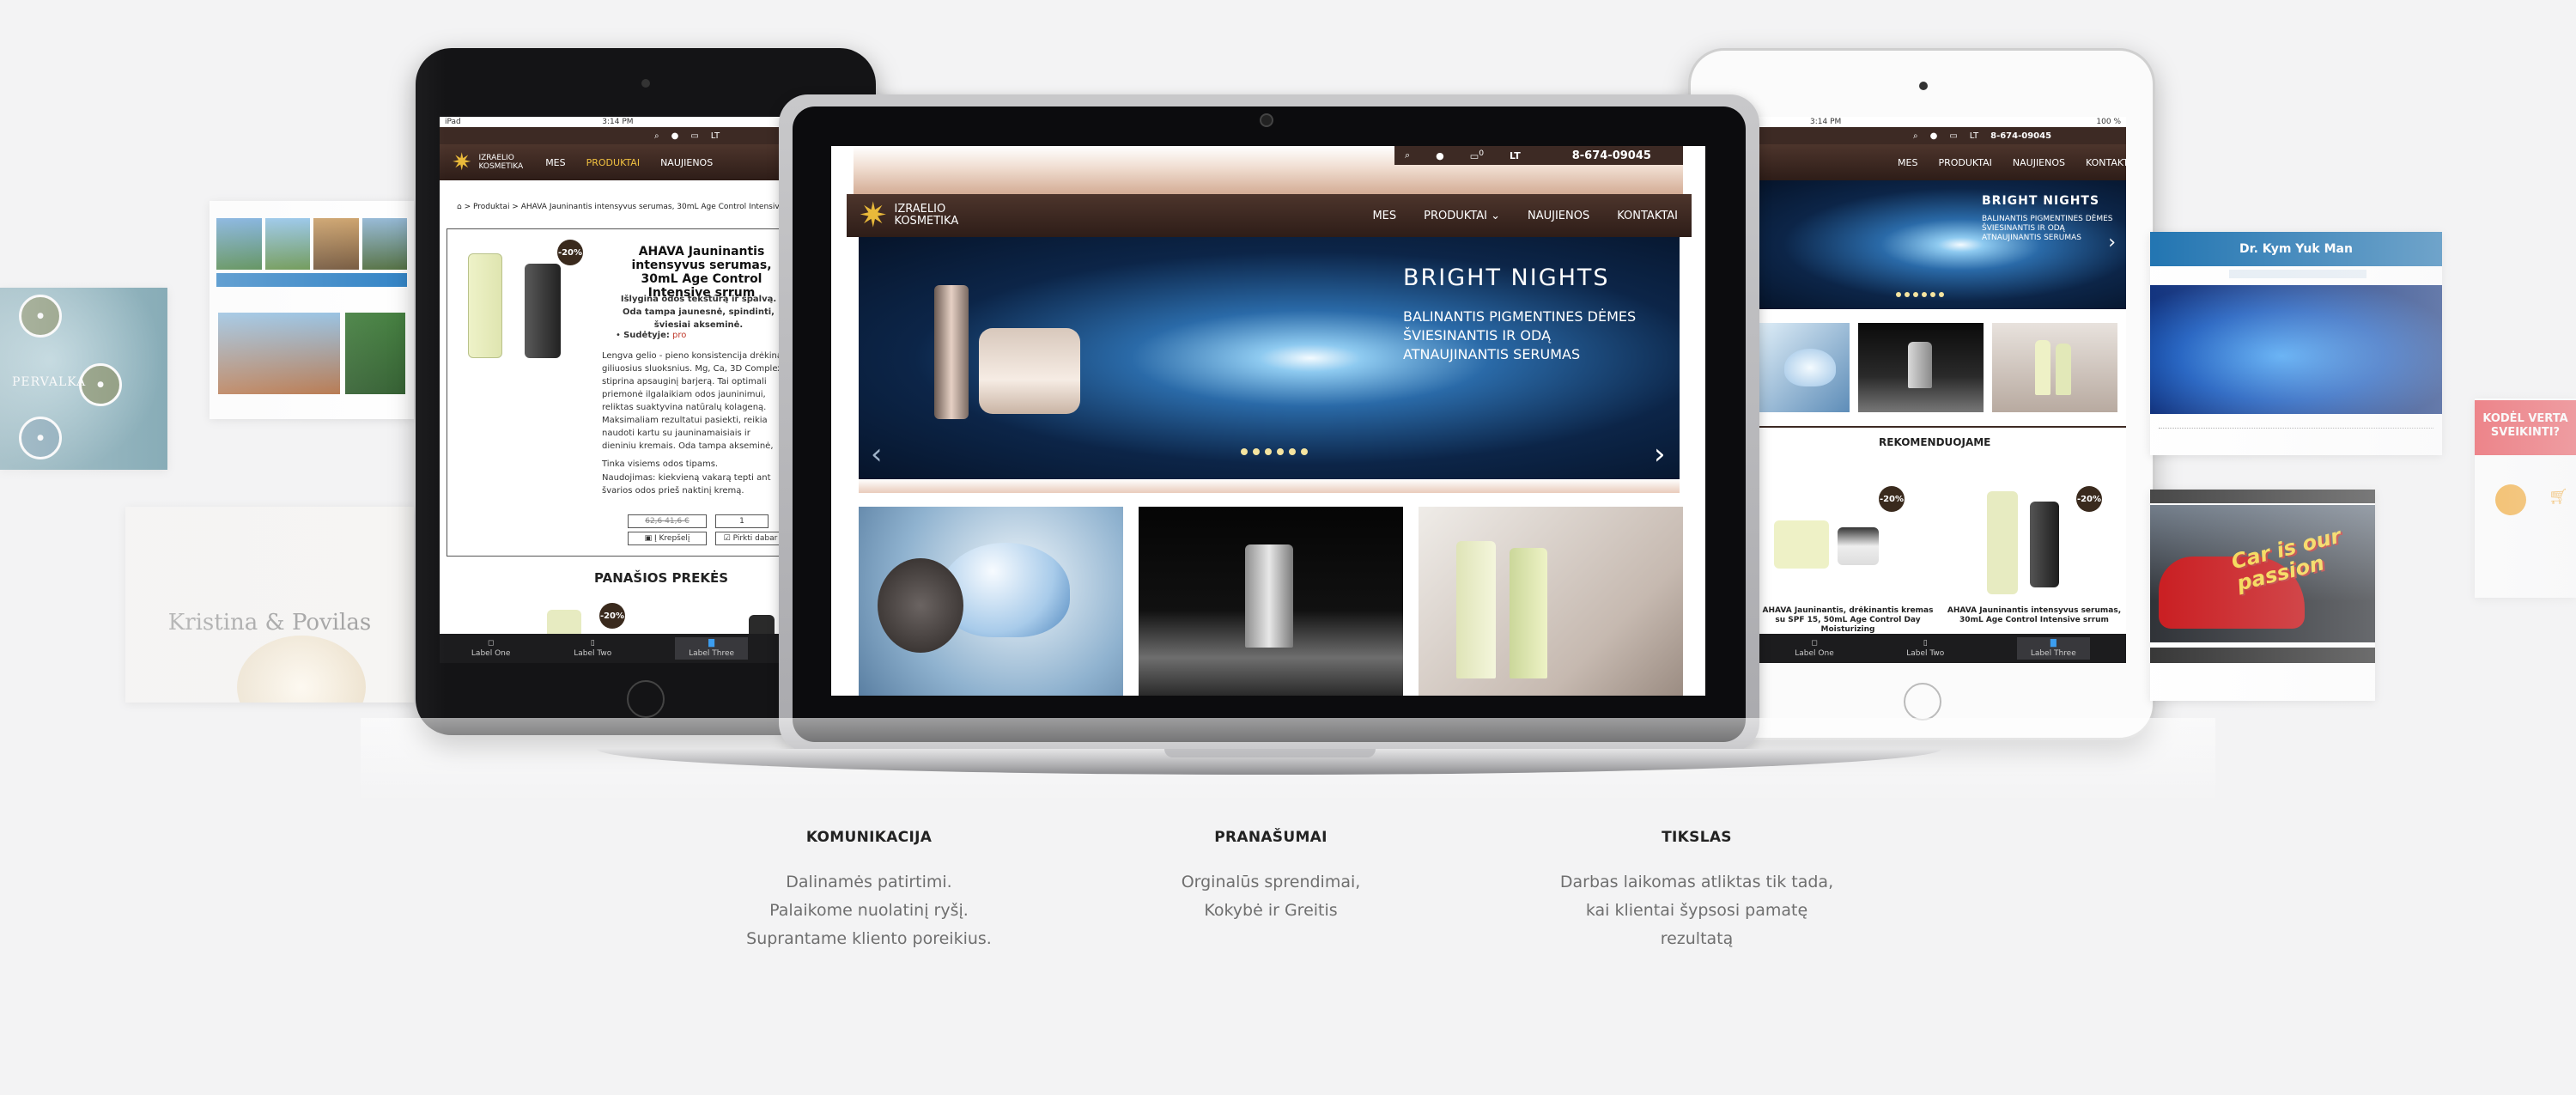 The width and height of the screenshot is (2576, 1095). Describe the element at coordinates (667, 538) in the screenshot. I see `add-to-cart-button: ▣ Į Krepšelį` at that location.